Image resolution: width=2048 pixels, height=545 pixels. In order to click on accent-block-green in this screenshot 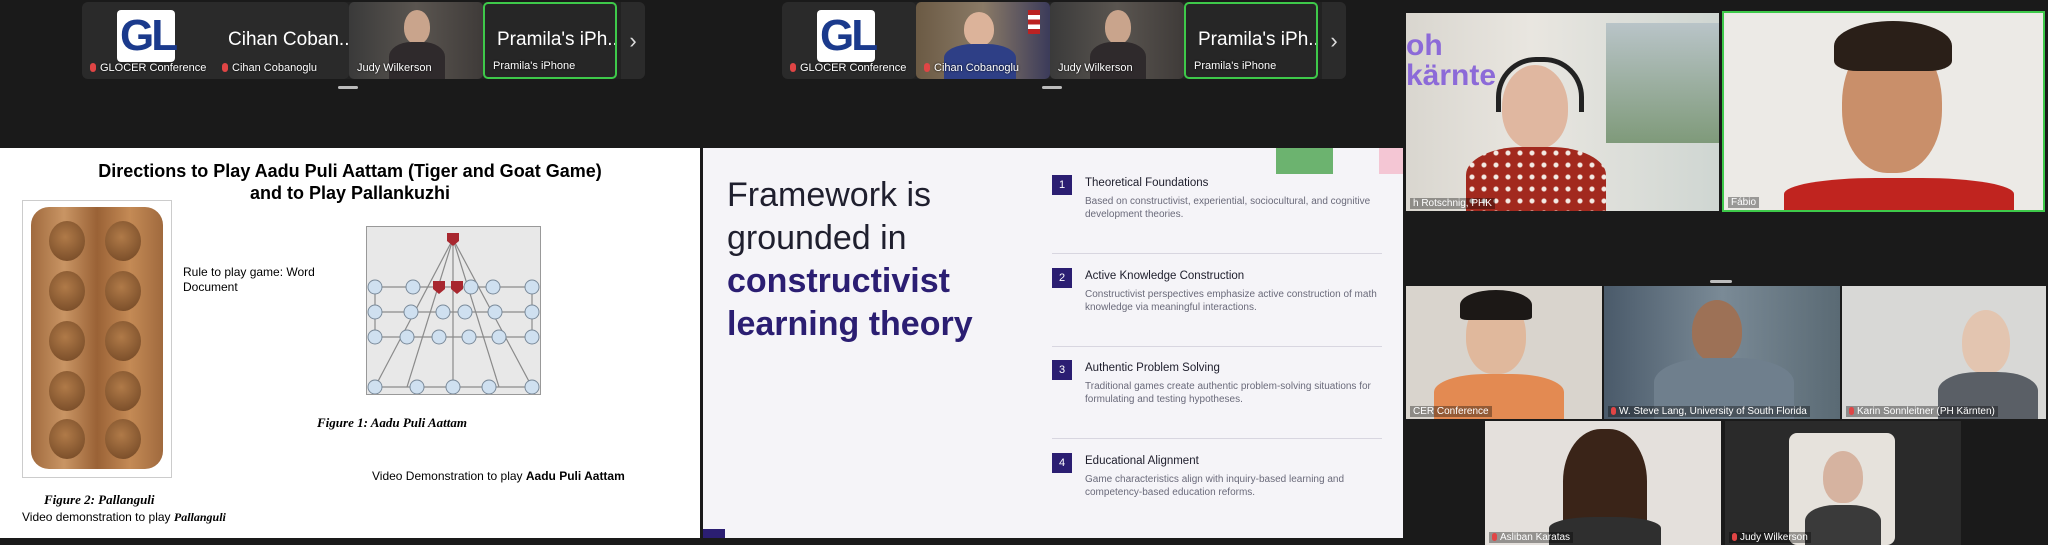, I will do `click(1304, 161)`.